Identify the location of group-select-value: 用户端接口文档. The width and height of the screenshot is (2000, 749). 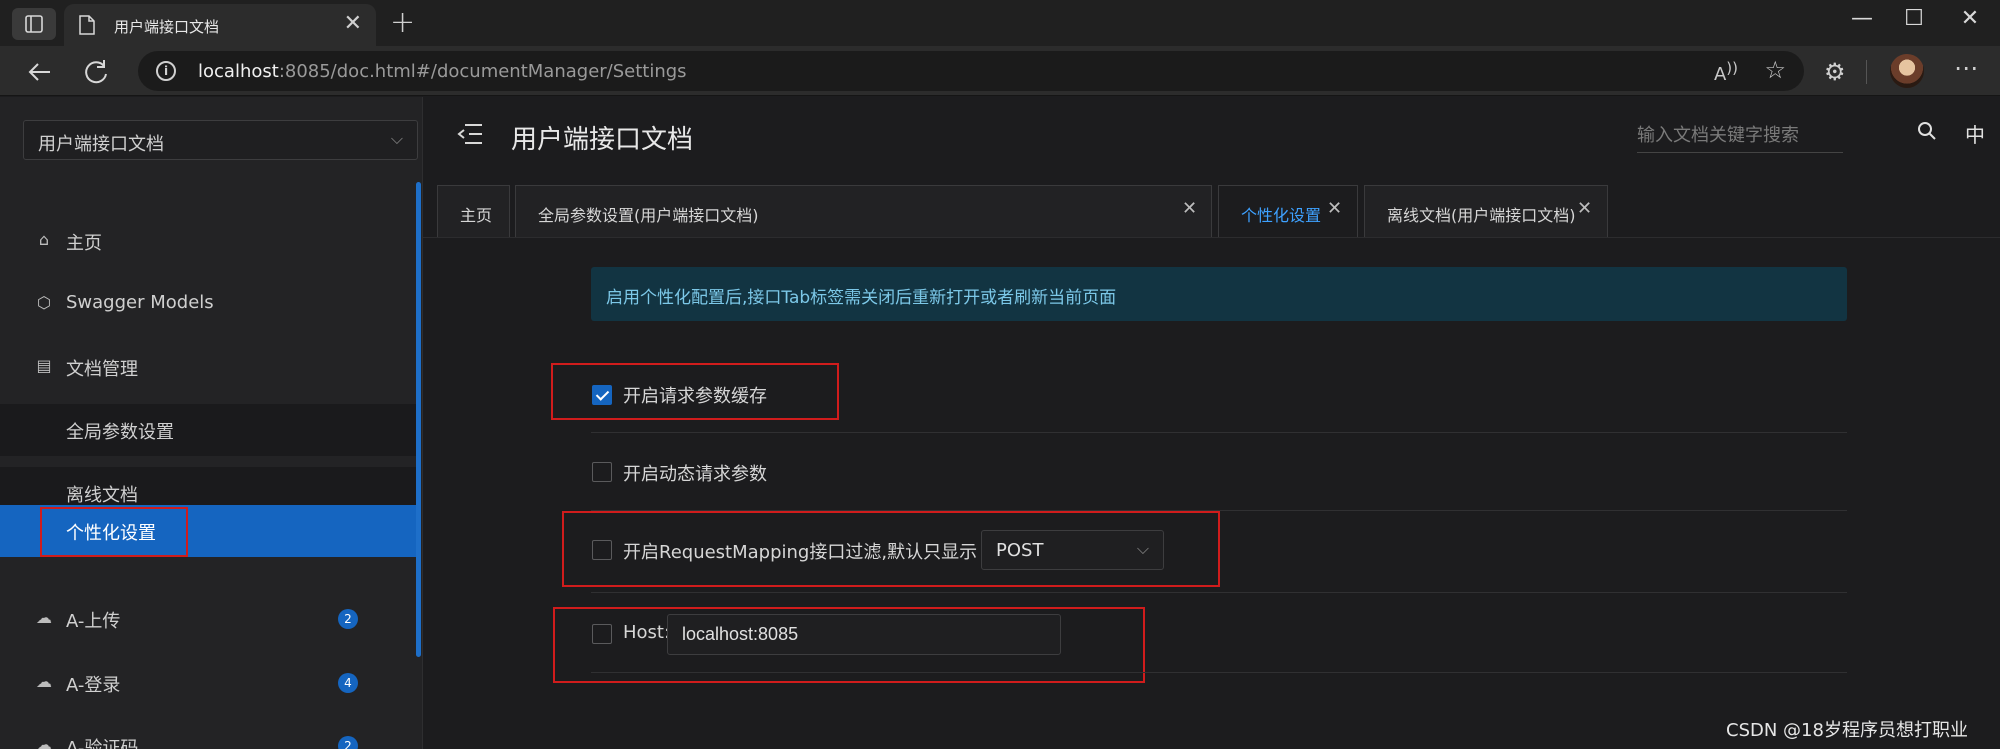
(101, 144).